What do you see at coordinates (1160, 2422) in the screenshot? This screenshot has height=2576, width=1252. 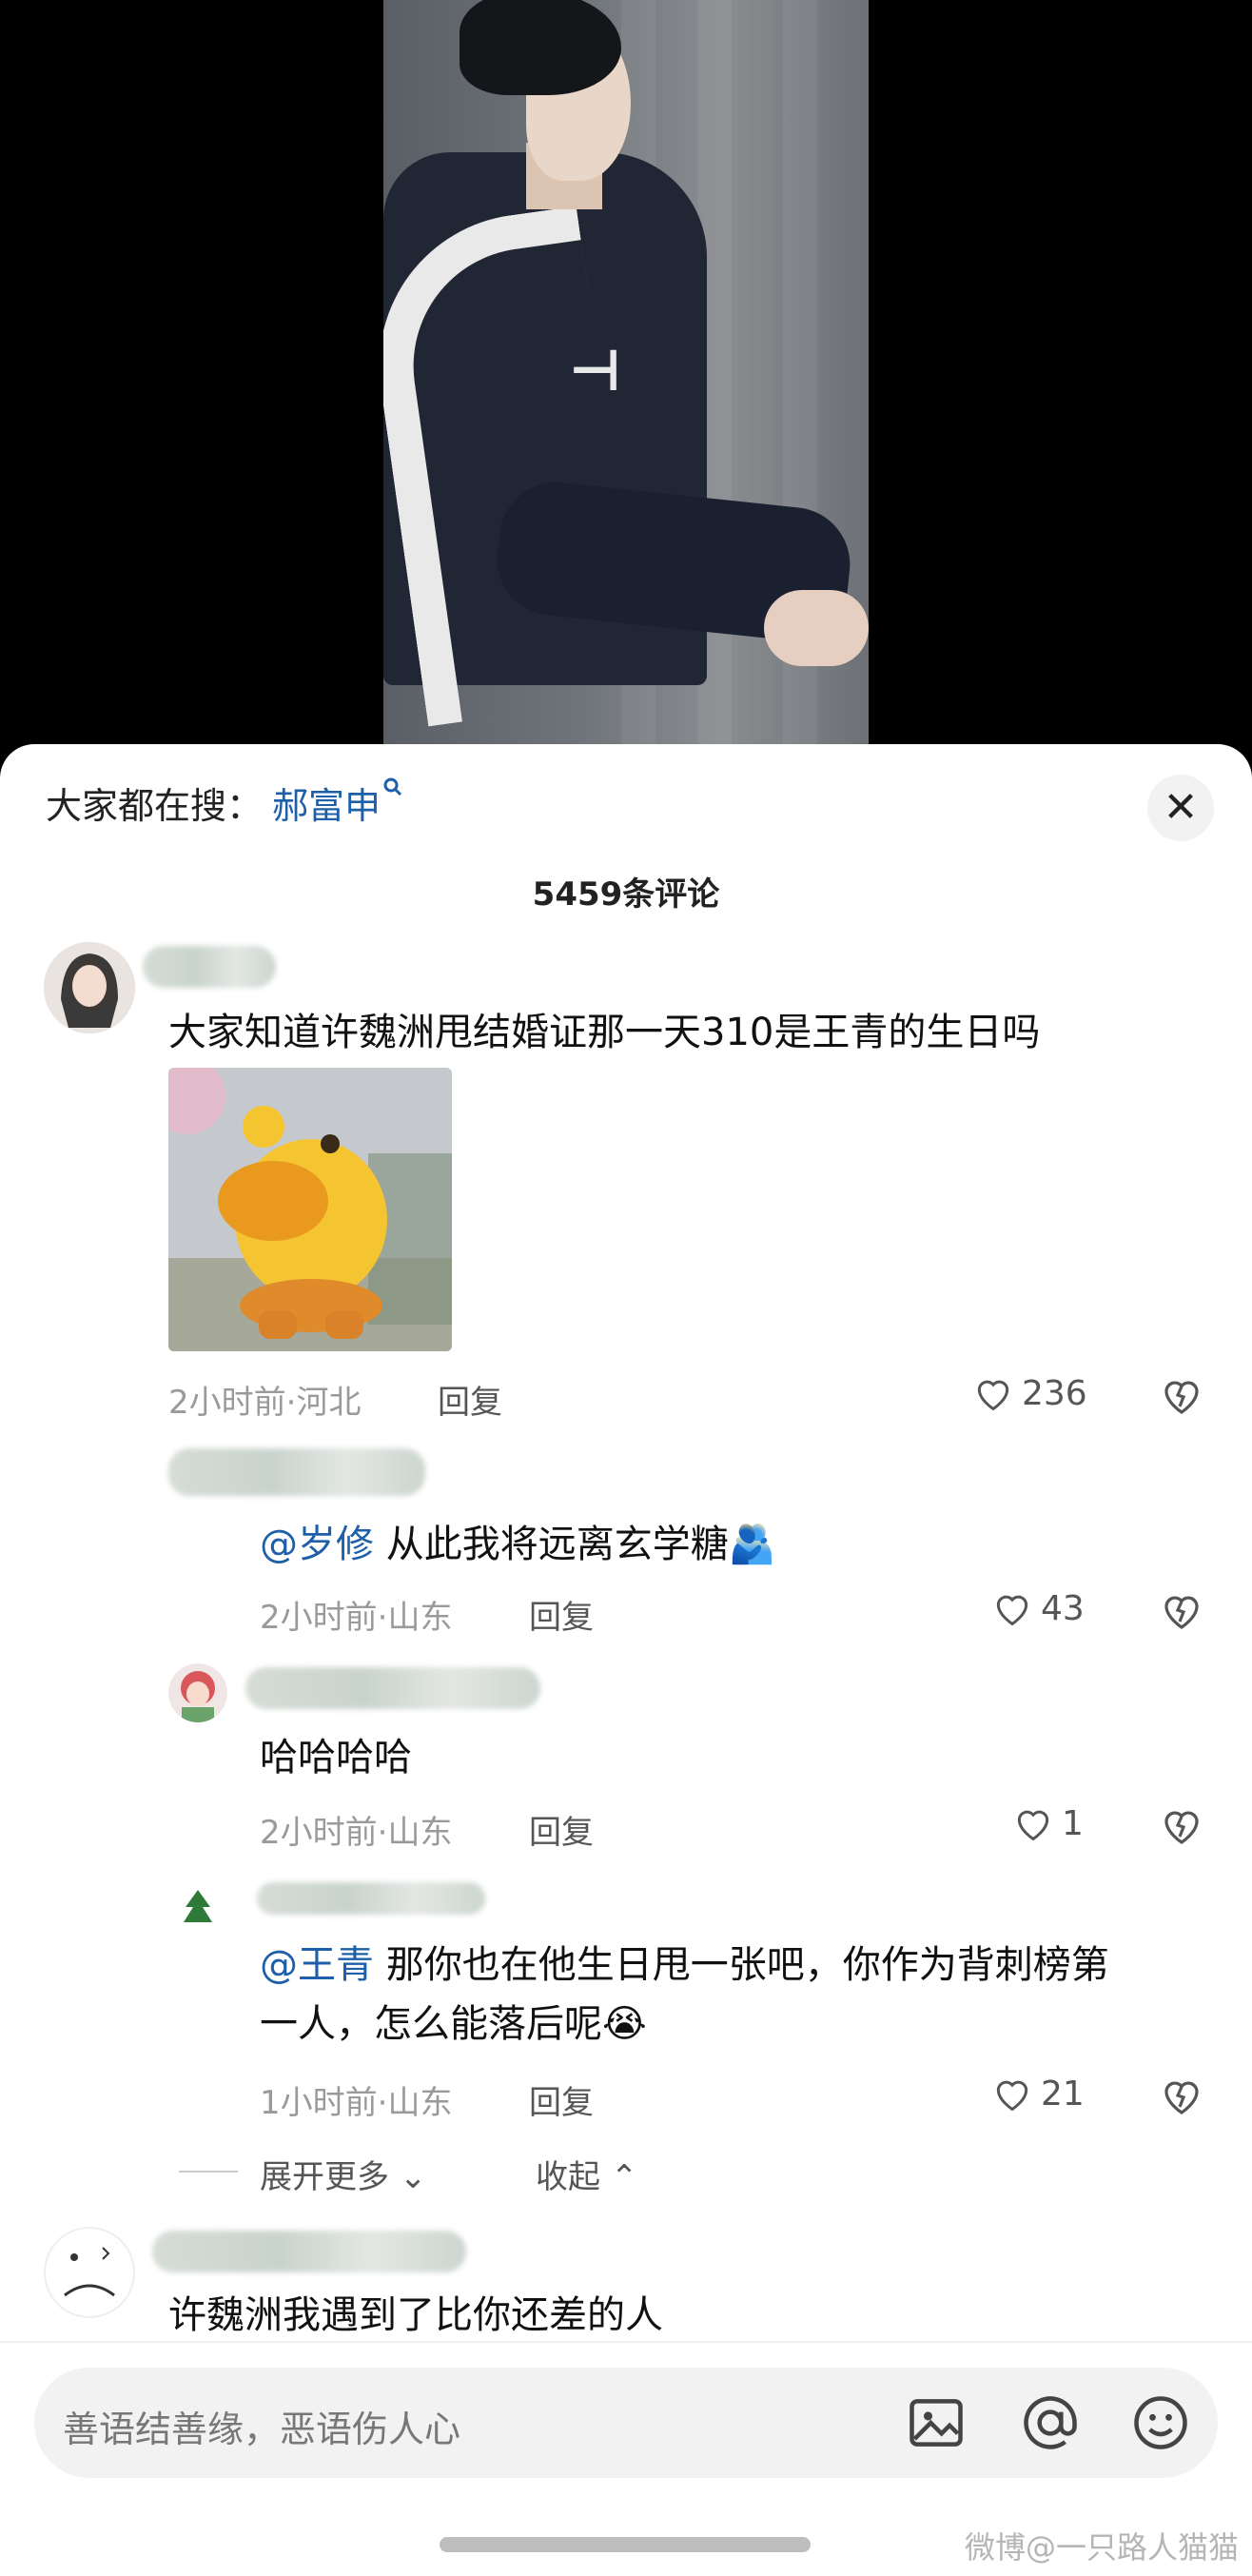 I see `emoji-icon` at bounding box center [1160, 2422].